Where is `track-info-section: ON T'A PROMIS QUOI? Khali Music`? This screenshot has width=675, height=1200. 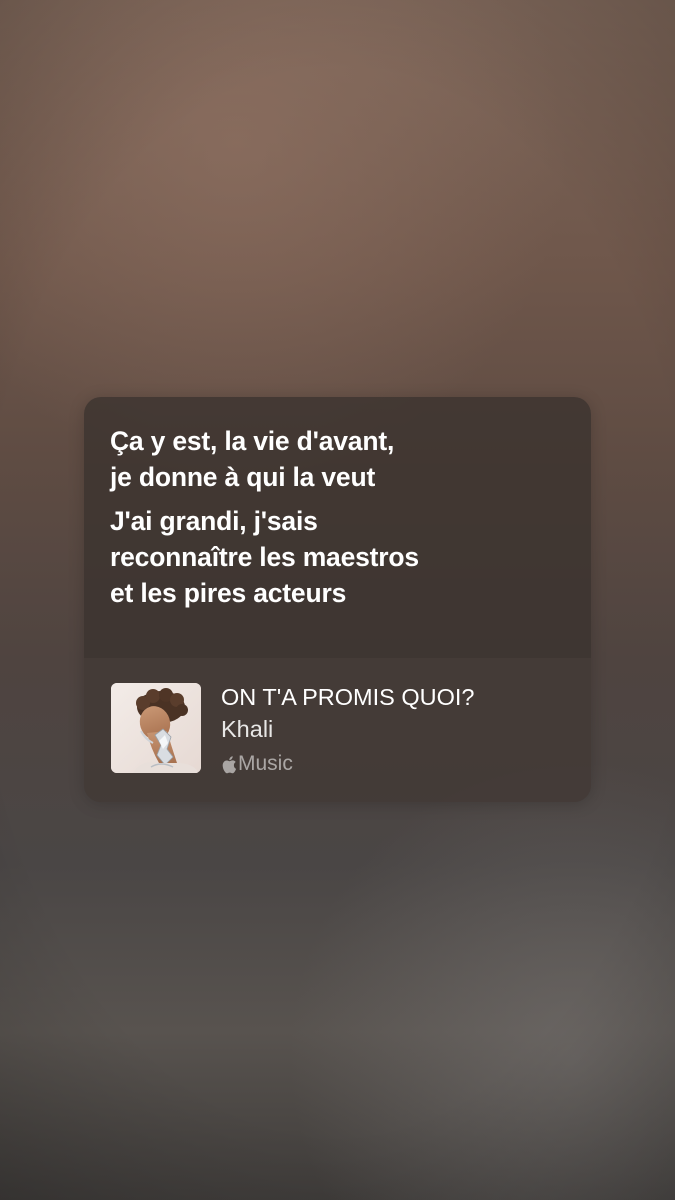
track-info-section: ON T'A PROMIS QUOI? Khali Music is located at coordinates (337, 730).